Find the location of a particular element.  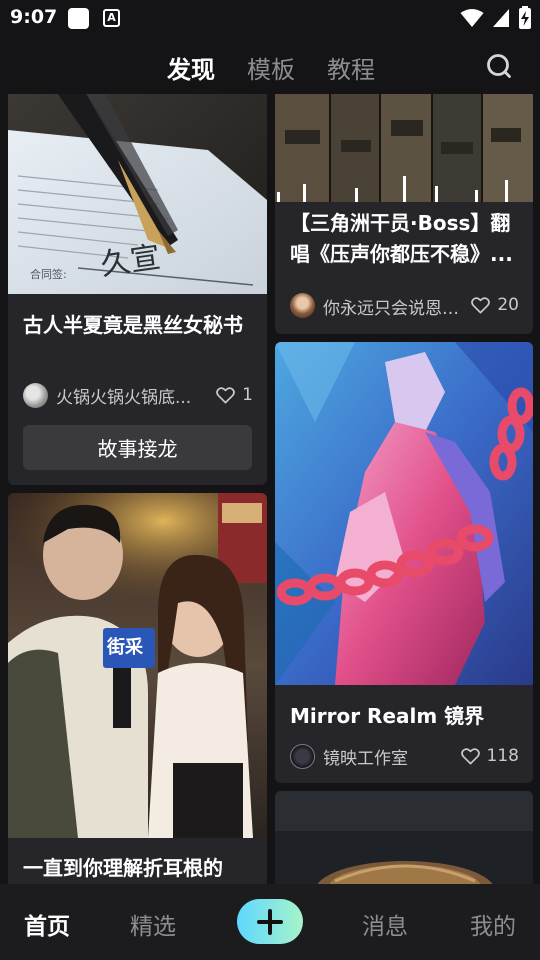

post-title: 古人半夏竟是黑丝女秘书 is located at coordinates (133, 325).